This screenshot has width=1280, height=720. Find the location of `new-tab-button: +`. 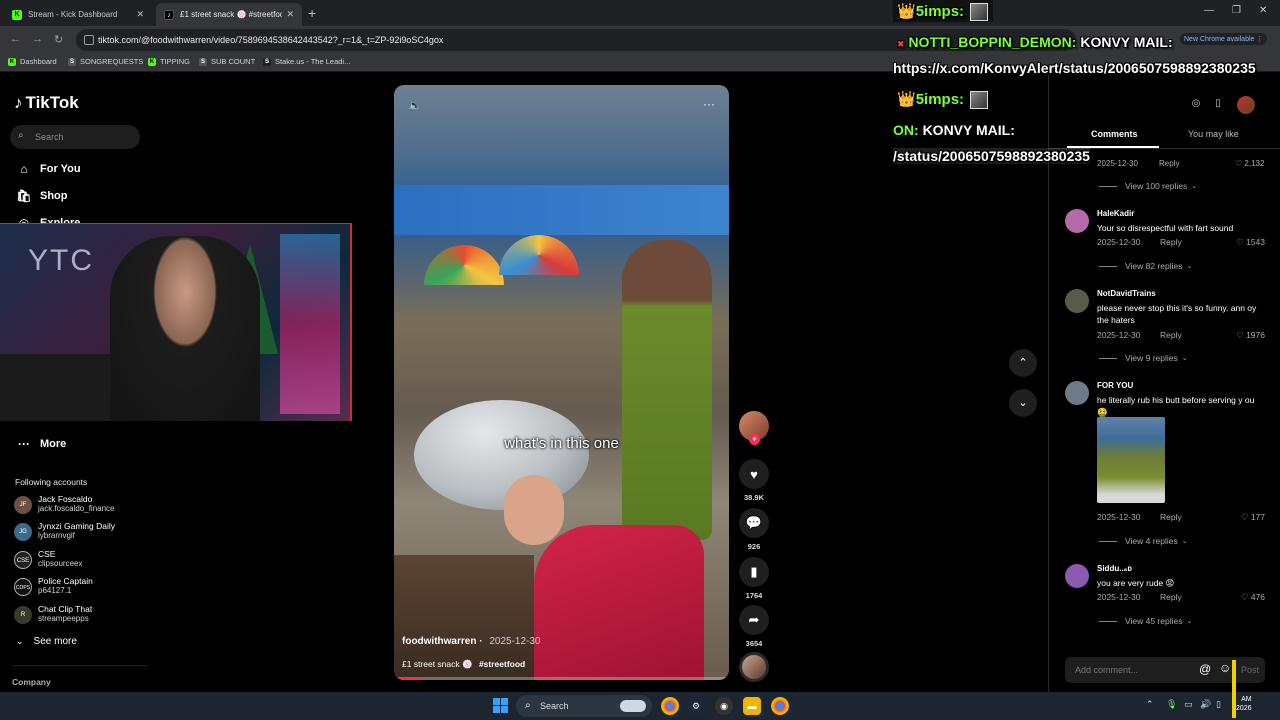

new-tab-button: + is located at coordinates (312, 13).